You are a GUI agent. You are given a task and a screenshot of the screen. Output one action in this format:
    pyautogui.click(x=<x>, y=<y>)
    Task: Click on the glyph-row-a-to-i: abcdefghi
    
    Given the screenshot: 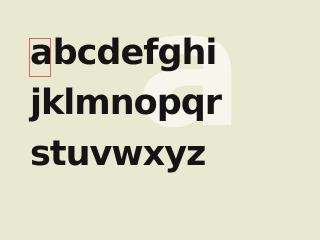 What is the action you would take?
    pyautogui.click(x=123, y=53)
    